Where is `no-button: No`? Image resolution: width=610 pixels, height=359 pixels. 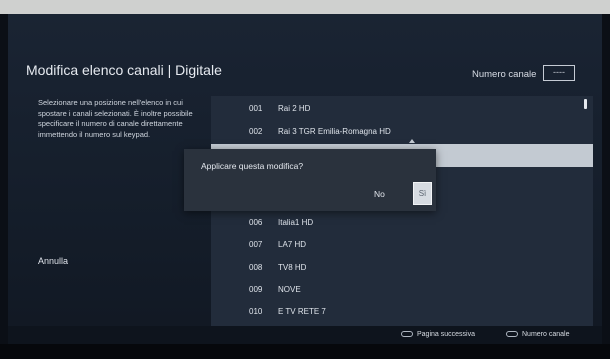 no-button: No is located at coordinates (379, 194).